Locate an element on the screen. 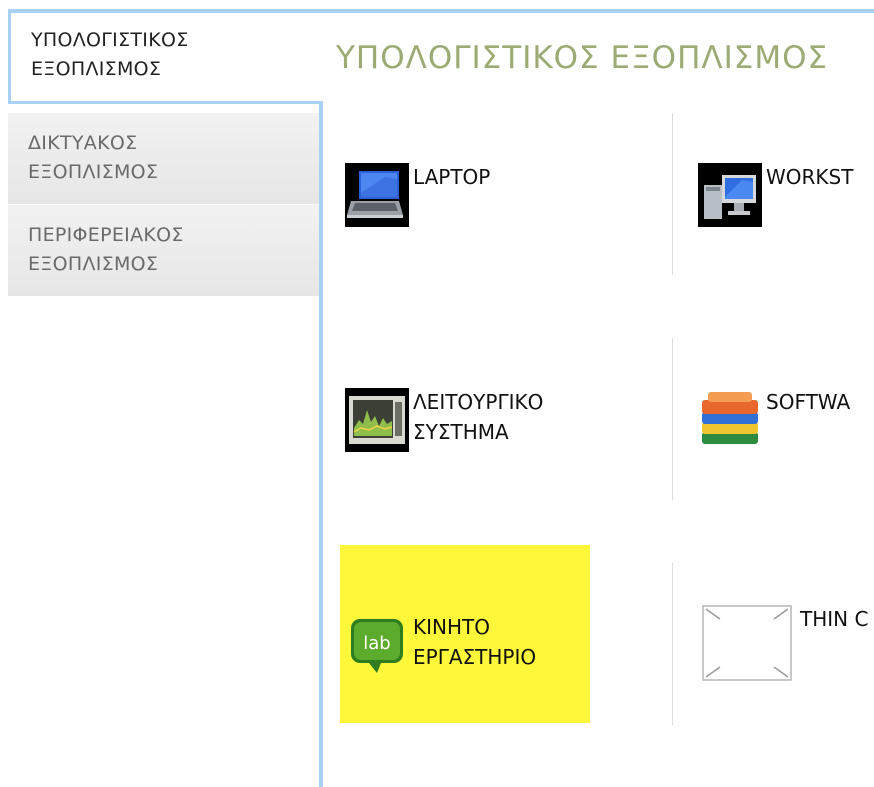 This screenshot has height=787, width=874. item-laptop: LAPTOP is located at coordinates (417, 195).